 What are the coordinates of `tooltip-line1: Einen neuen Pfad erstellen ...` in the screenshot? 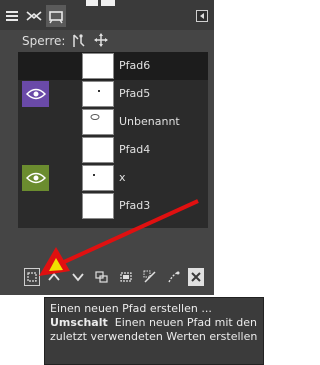 It's located at (131, 308).